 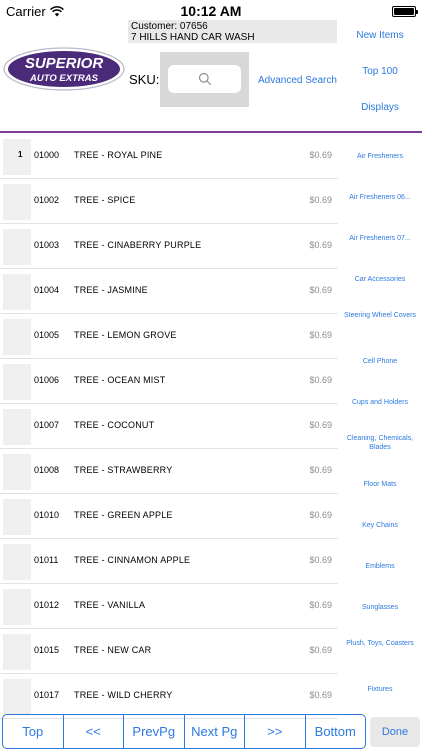 What do you see at coordinates (47, 605) in the screenshot?
I see `product-sku: 01012` at bounding box center [47, 605].